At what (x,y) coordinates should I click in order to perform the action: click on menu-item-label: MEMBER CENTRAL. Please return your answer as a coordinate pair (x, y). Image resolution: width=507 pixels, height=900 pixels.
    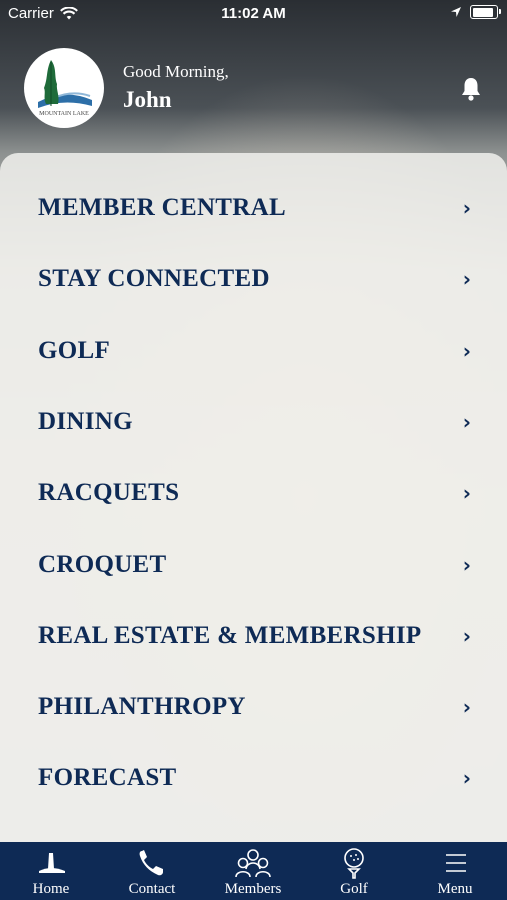
    Looking at the image, I should click on (162, 207).